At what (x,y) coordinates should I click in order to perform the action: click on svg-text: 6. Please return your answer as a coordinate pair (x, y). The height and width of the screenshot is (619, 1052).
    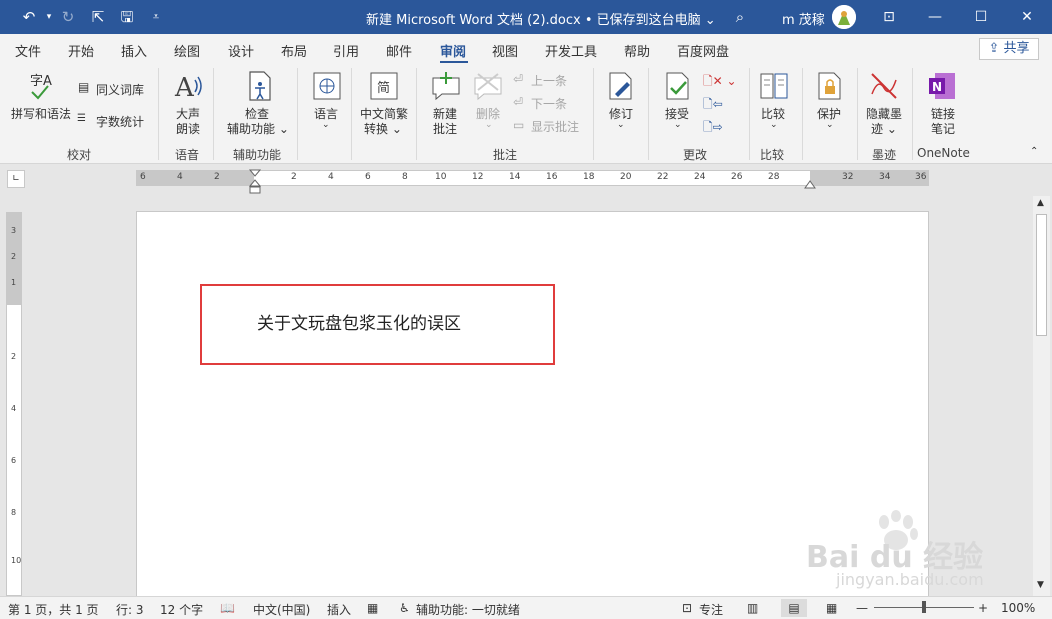
    Looking at the image, I should click on (13, 460).